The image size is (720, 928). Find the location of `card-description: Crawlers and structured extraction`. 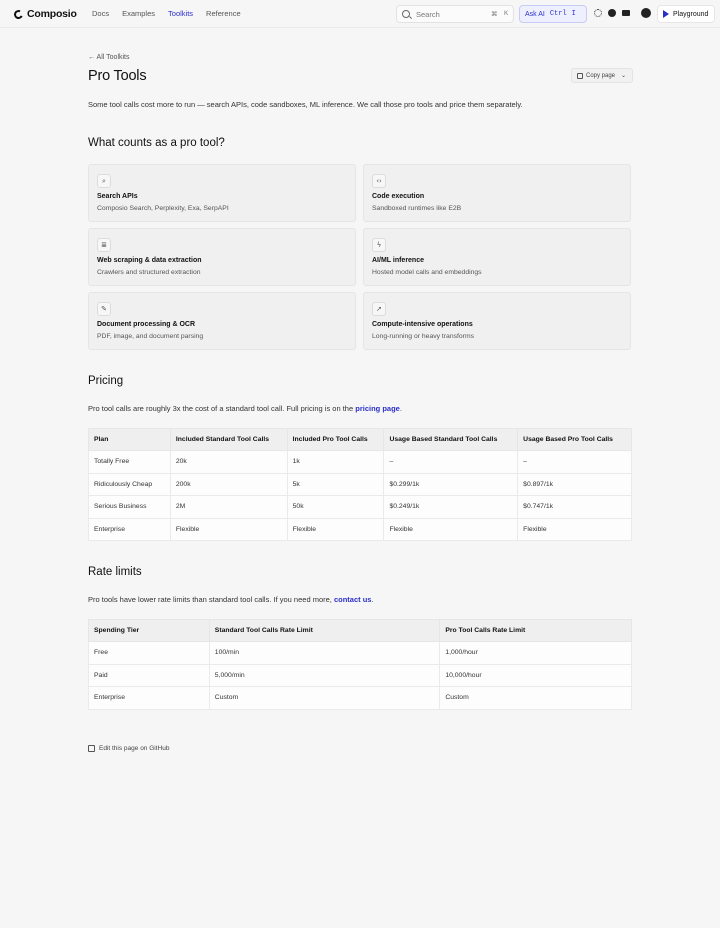

card-description: Crawlers and structured extraction is located at coordinates (149, 272).